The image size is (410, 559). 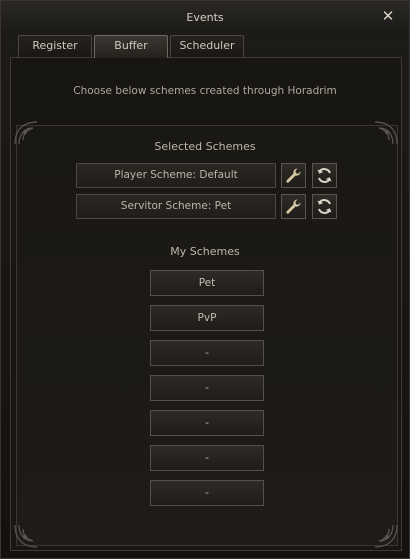 I want to click on tab-buffer: Buffer, so click(x=131, y=46).